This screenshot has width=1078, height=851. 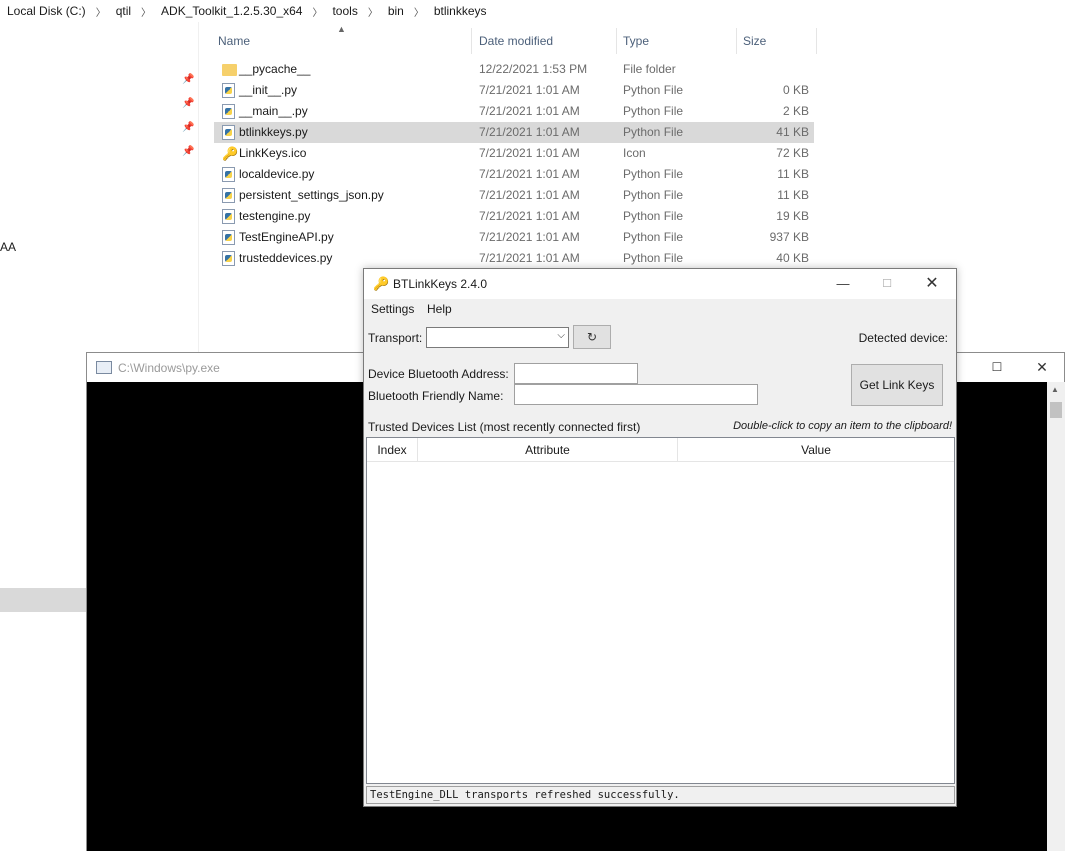 What do you see at coordinates (8, 247) in the screenshot?
I see `nav-item-partial: AA` at bounding box center [8, 247].